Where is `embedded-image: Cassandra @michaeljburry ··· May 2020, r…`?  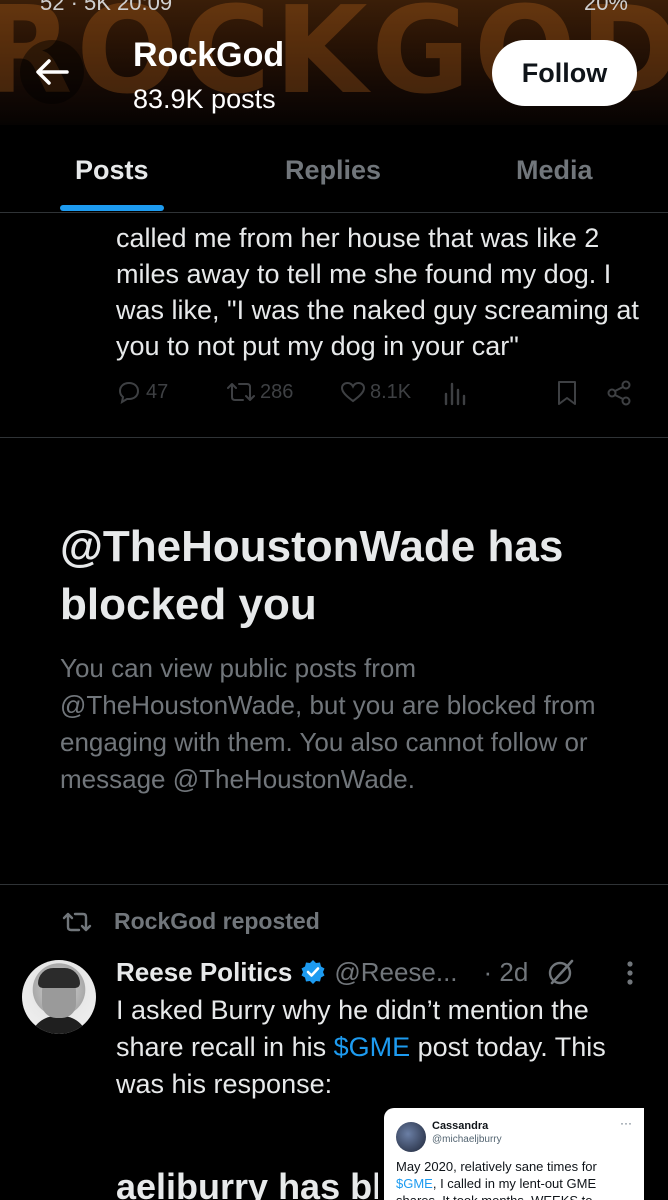
embedded-image: Cassandra @michaeljburry ··· May 2020, r… is located at coordinates (514, 1154).